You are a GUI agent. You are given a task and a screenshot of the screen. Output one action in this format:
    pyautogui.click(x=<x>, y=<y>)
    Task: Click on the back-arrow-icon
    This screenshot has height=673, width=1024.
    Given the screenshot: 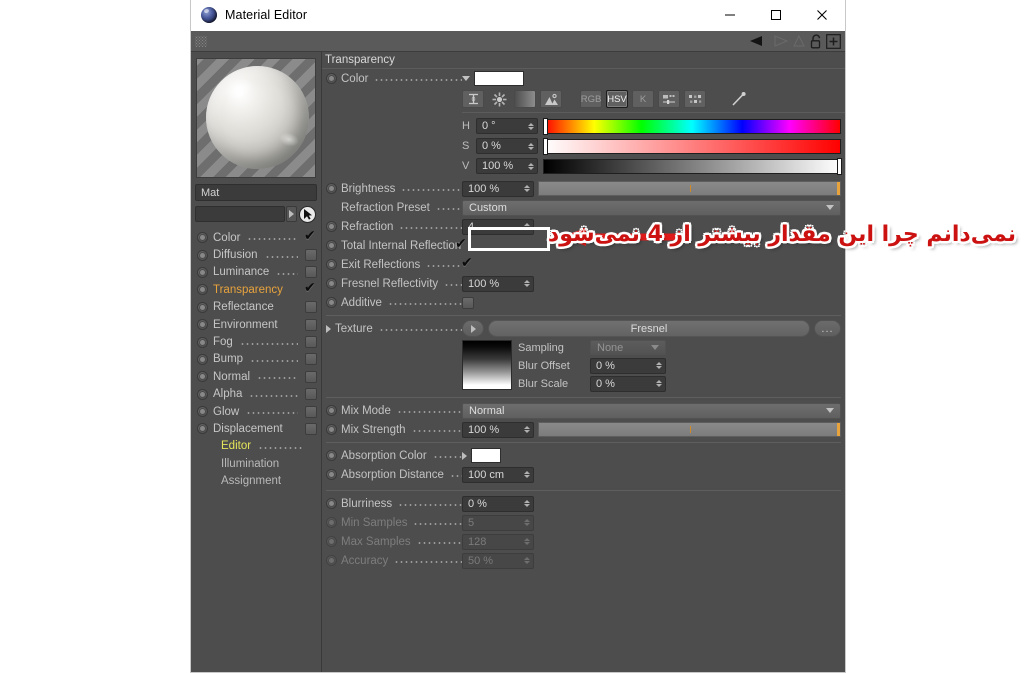 What is the action you would take?
    pyautogui.click(x=759, y=41)
    